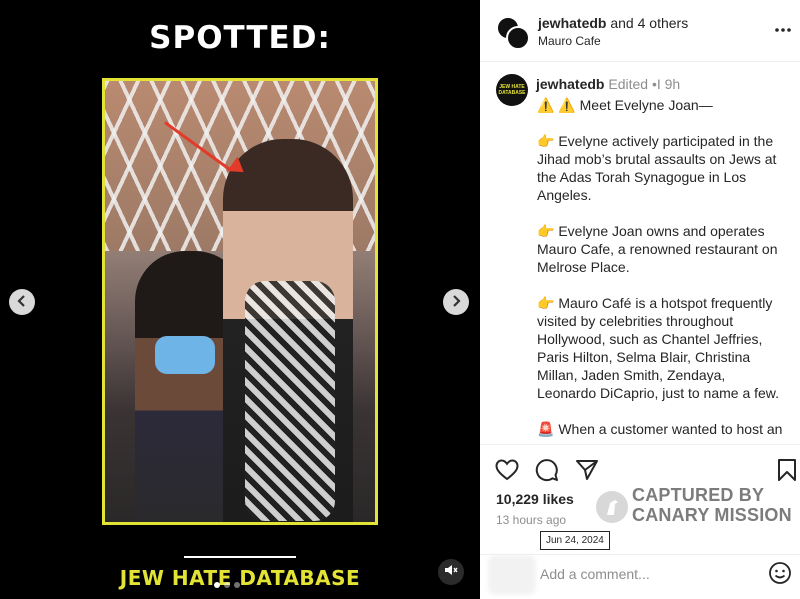  What do you see at coordinates (570, 84) in the screenshot?
I see `caption-username: jewhatedb` at bounding box center [570, 84].